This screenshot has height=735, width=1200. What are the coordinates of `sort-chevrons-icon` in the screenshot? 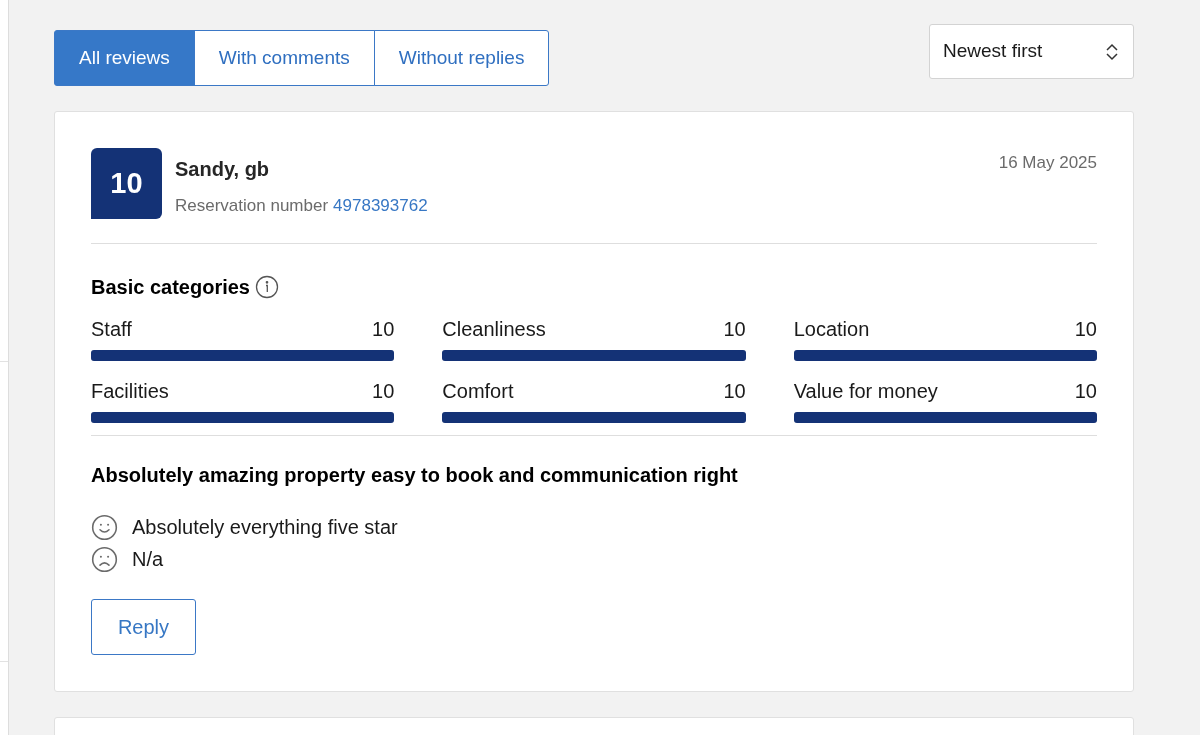 It's located at (1112, 51).